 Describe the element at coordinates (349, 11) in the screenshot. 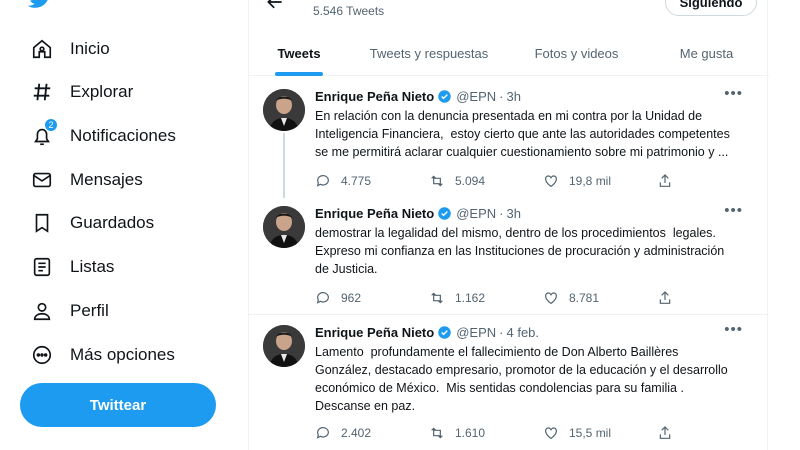

I see `tweet-count: 5.546 Tweets` at that location.